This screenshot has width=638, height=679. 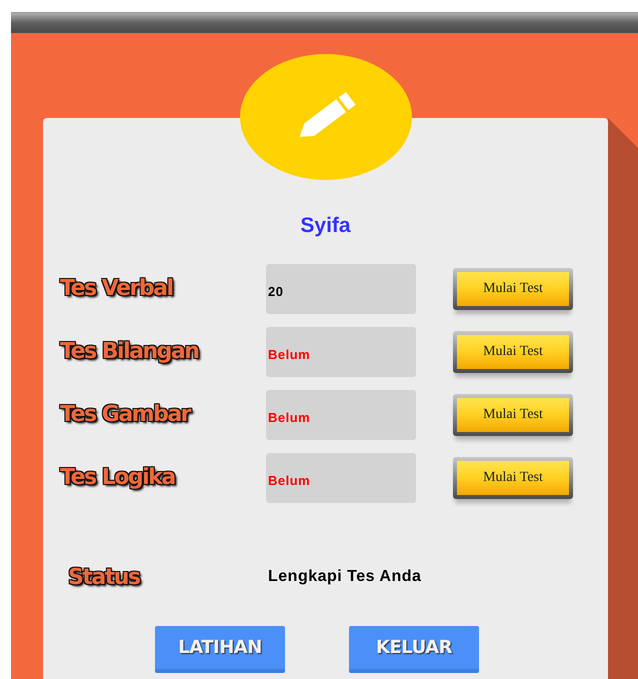 What do you see at coordinates (104, 577) in the screenshot?
I see `status-label: Status` at bounding box center [104, 577].